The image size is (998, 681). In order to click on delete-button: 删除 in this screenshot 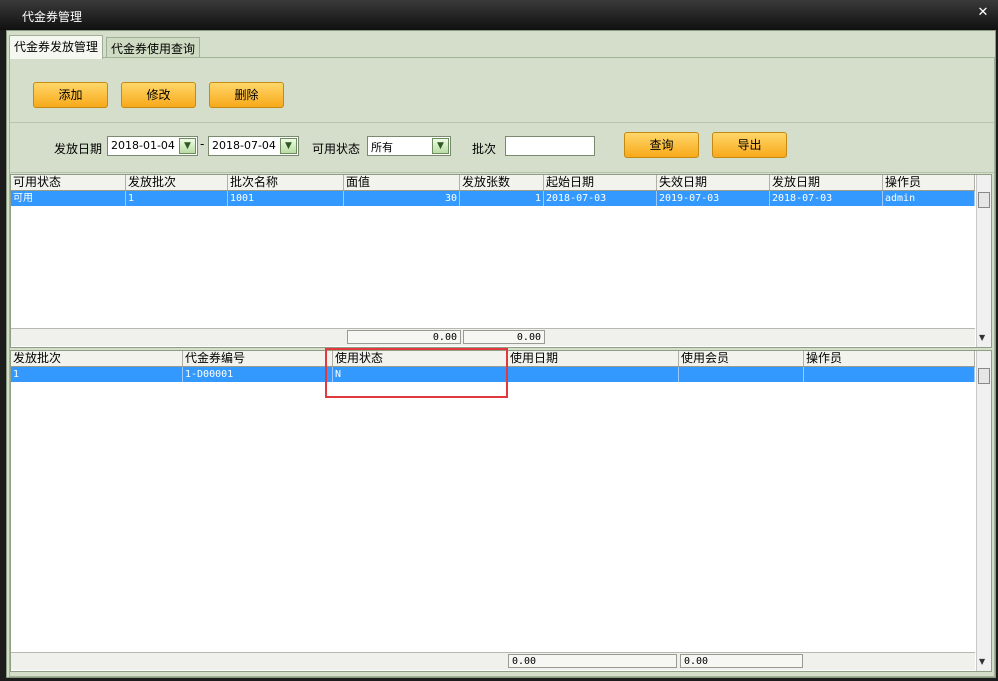, I will do `click(246, 95)`.